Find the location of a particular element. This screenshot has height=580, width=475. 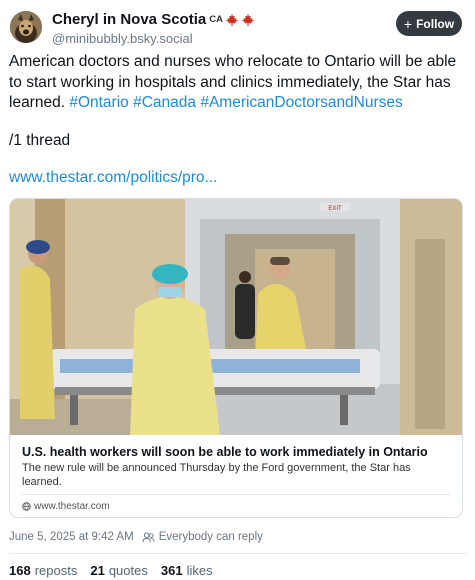

avatar is located at coordinates (26, 27).